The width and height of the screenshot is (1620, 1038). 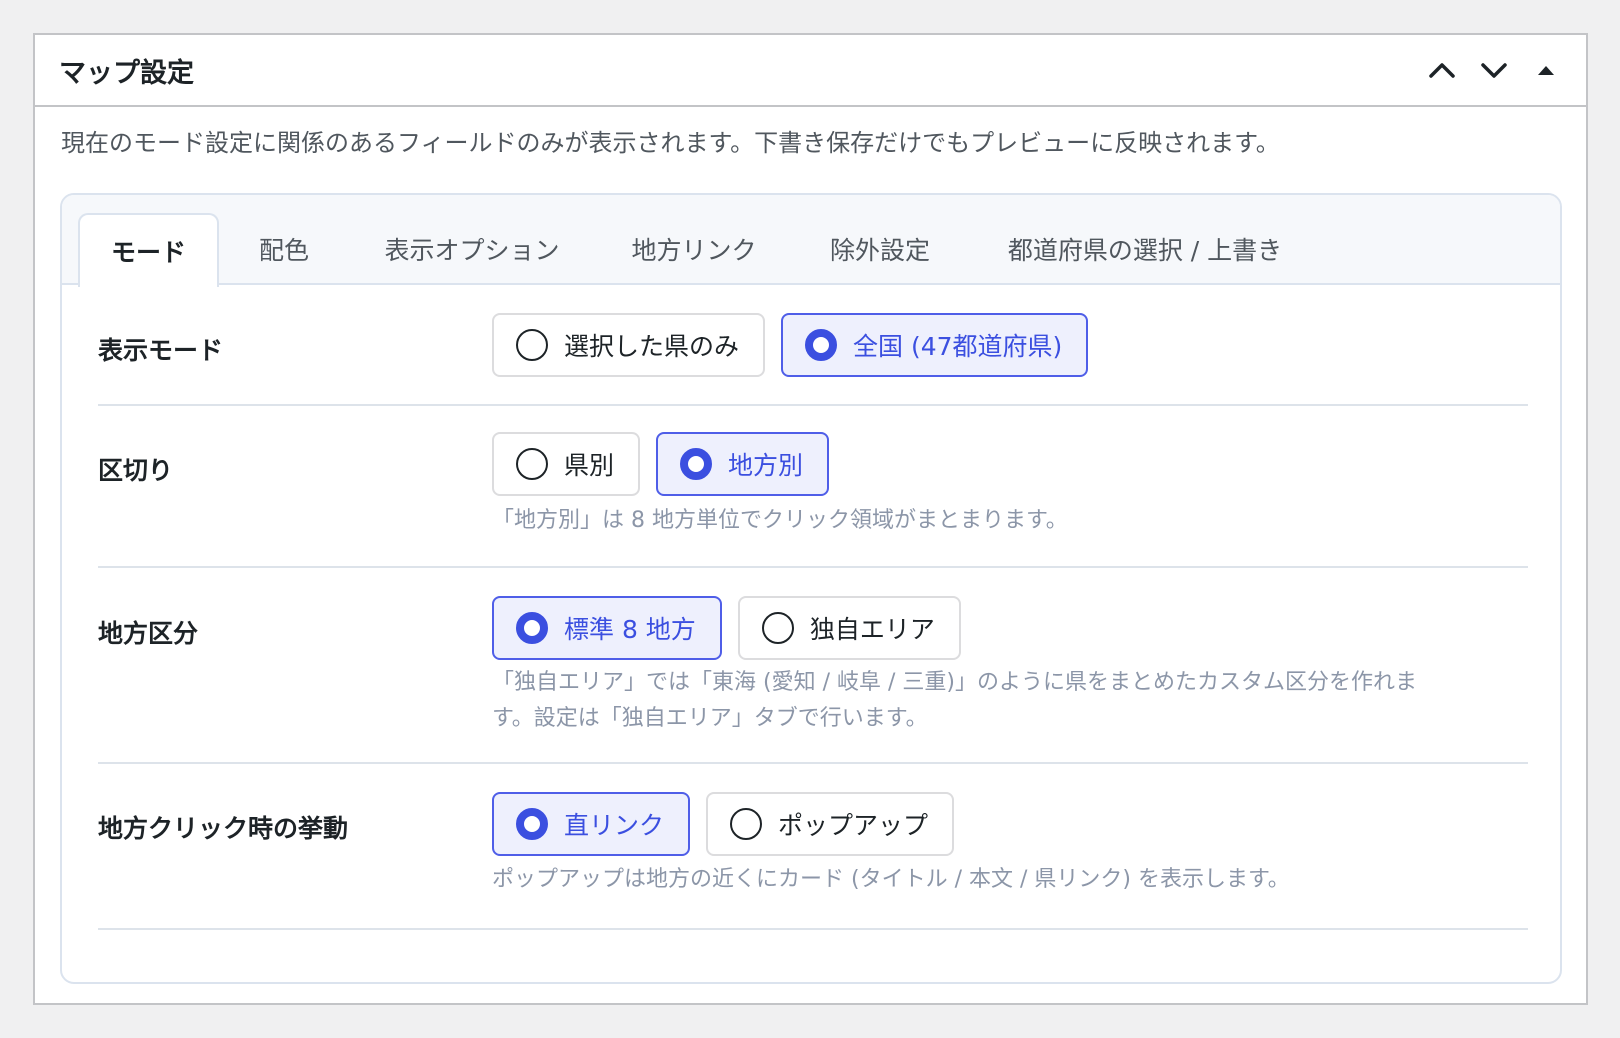 What do you see at coordinates (652, 346) in the screenshot?
I see `option-label: 選択した県のみ` at bounding box center [652, 346].